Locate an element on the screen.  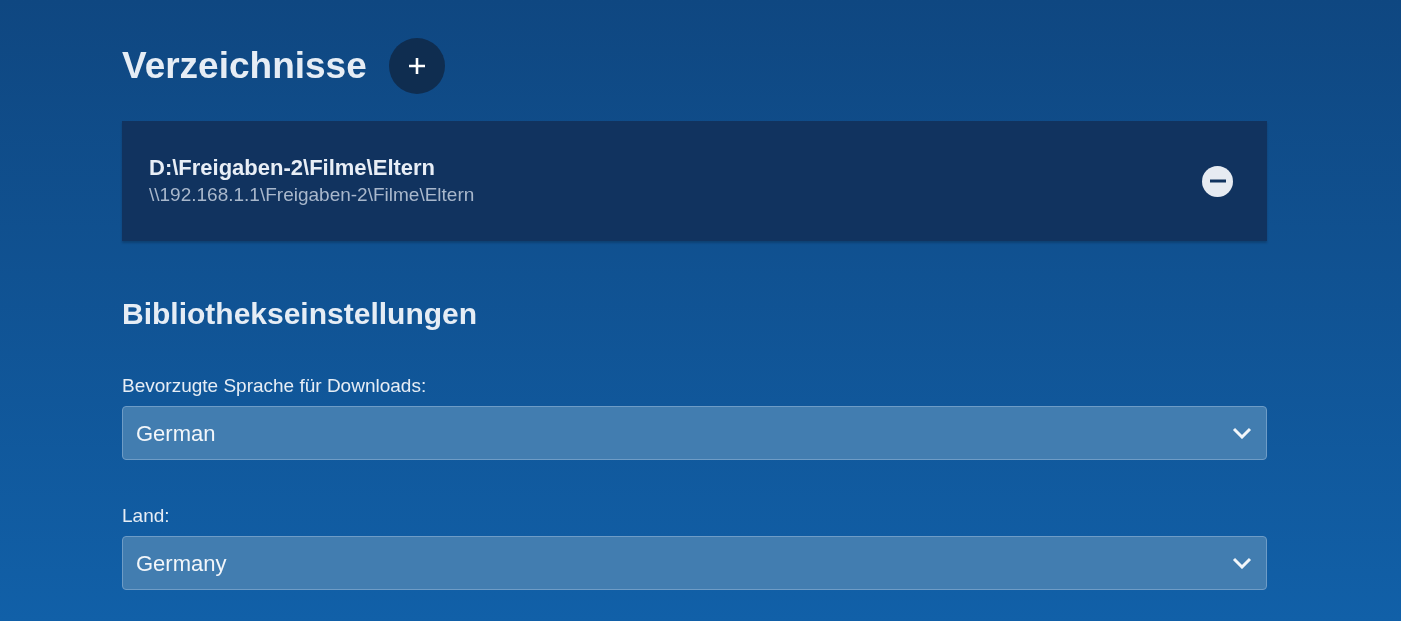
plus-icon is located at coordinates (416, 66).